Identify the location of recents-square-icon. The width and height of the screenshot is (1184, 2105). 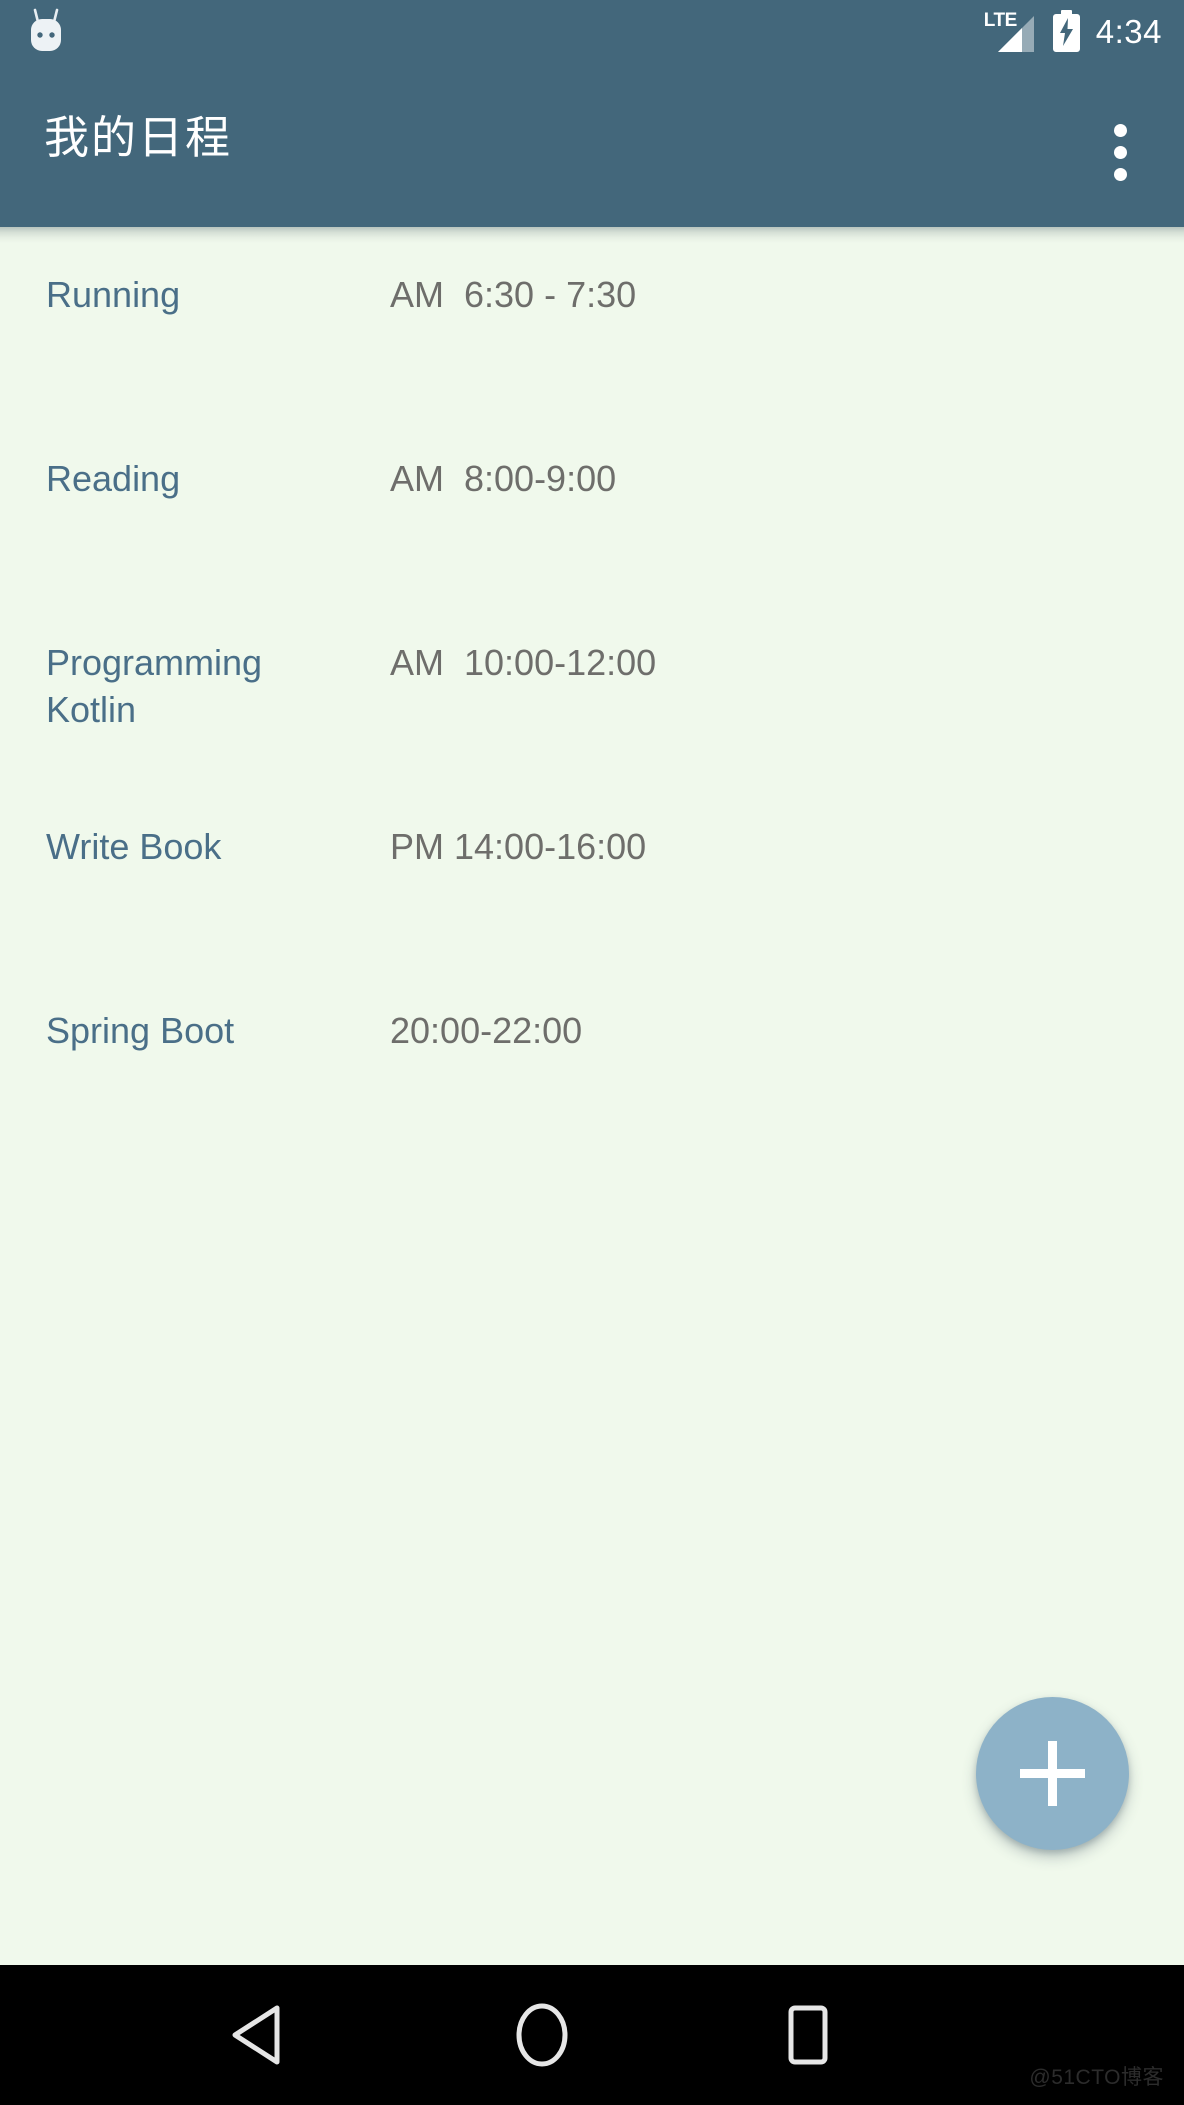
(808, 2035).